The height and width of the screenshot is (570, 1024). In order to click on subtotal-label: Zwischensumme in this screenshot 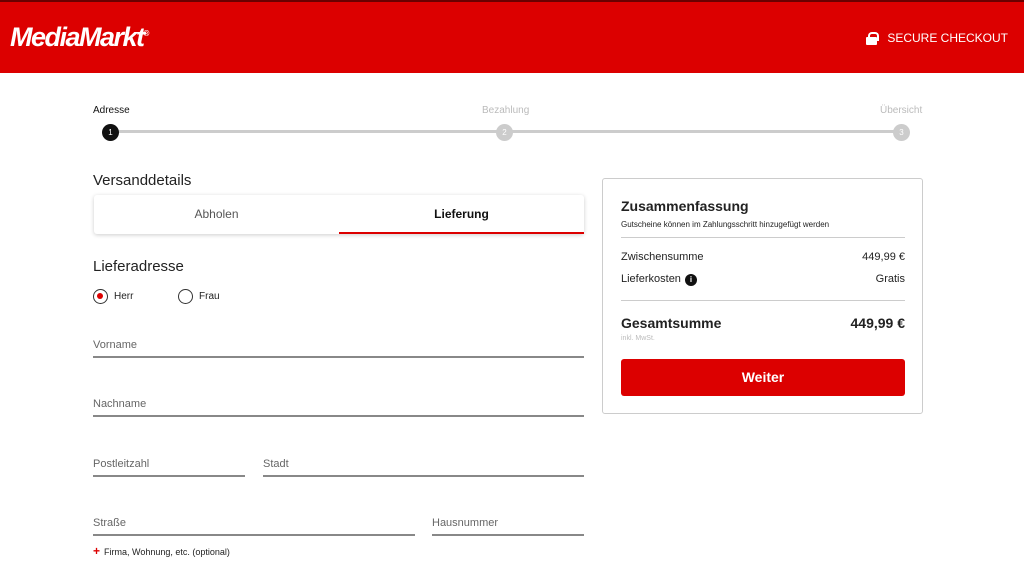, I will do `click(662, 257)`.